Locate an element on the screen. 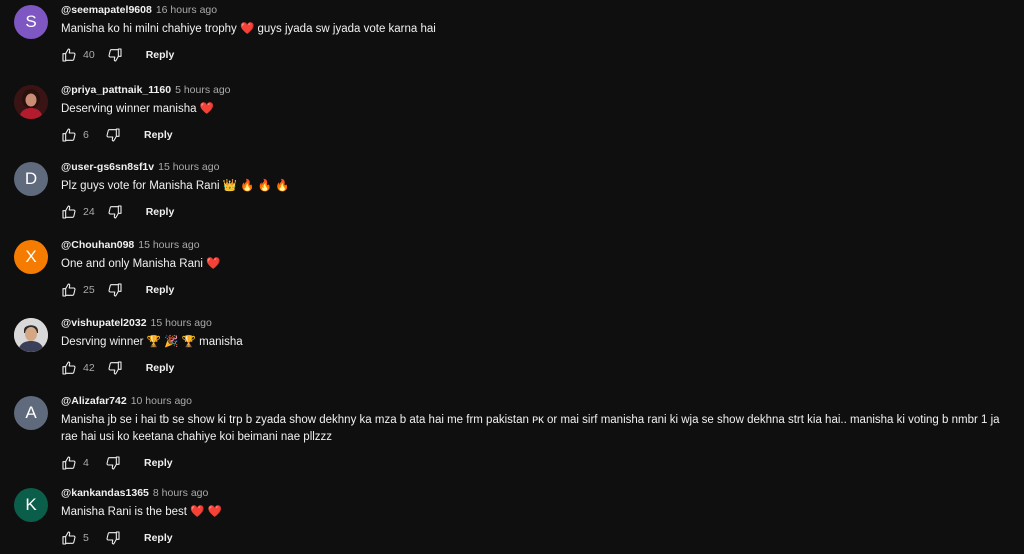  comment-text: Manisha Rani is the best ❤️ ❤️ is located at coordinates (141, 512).